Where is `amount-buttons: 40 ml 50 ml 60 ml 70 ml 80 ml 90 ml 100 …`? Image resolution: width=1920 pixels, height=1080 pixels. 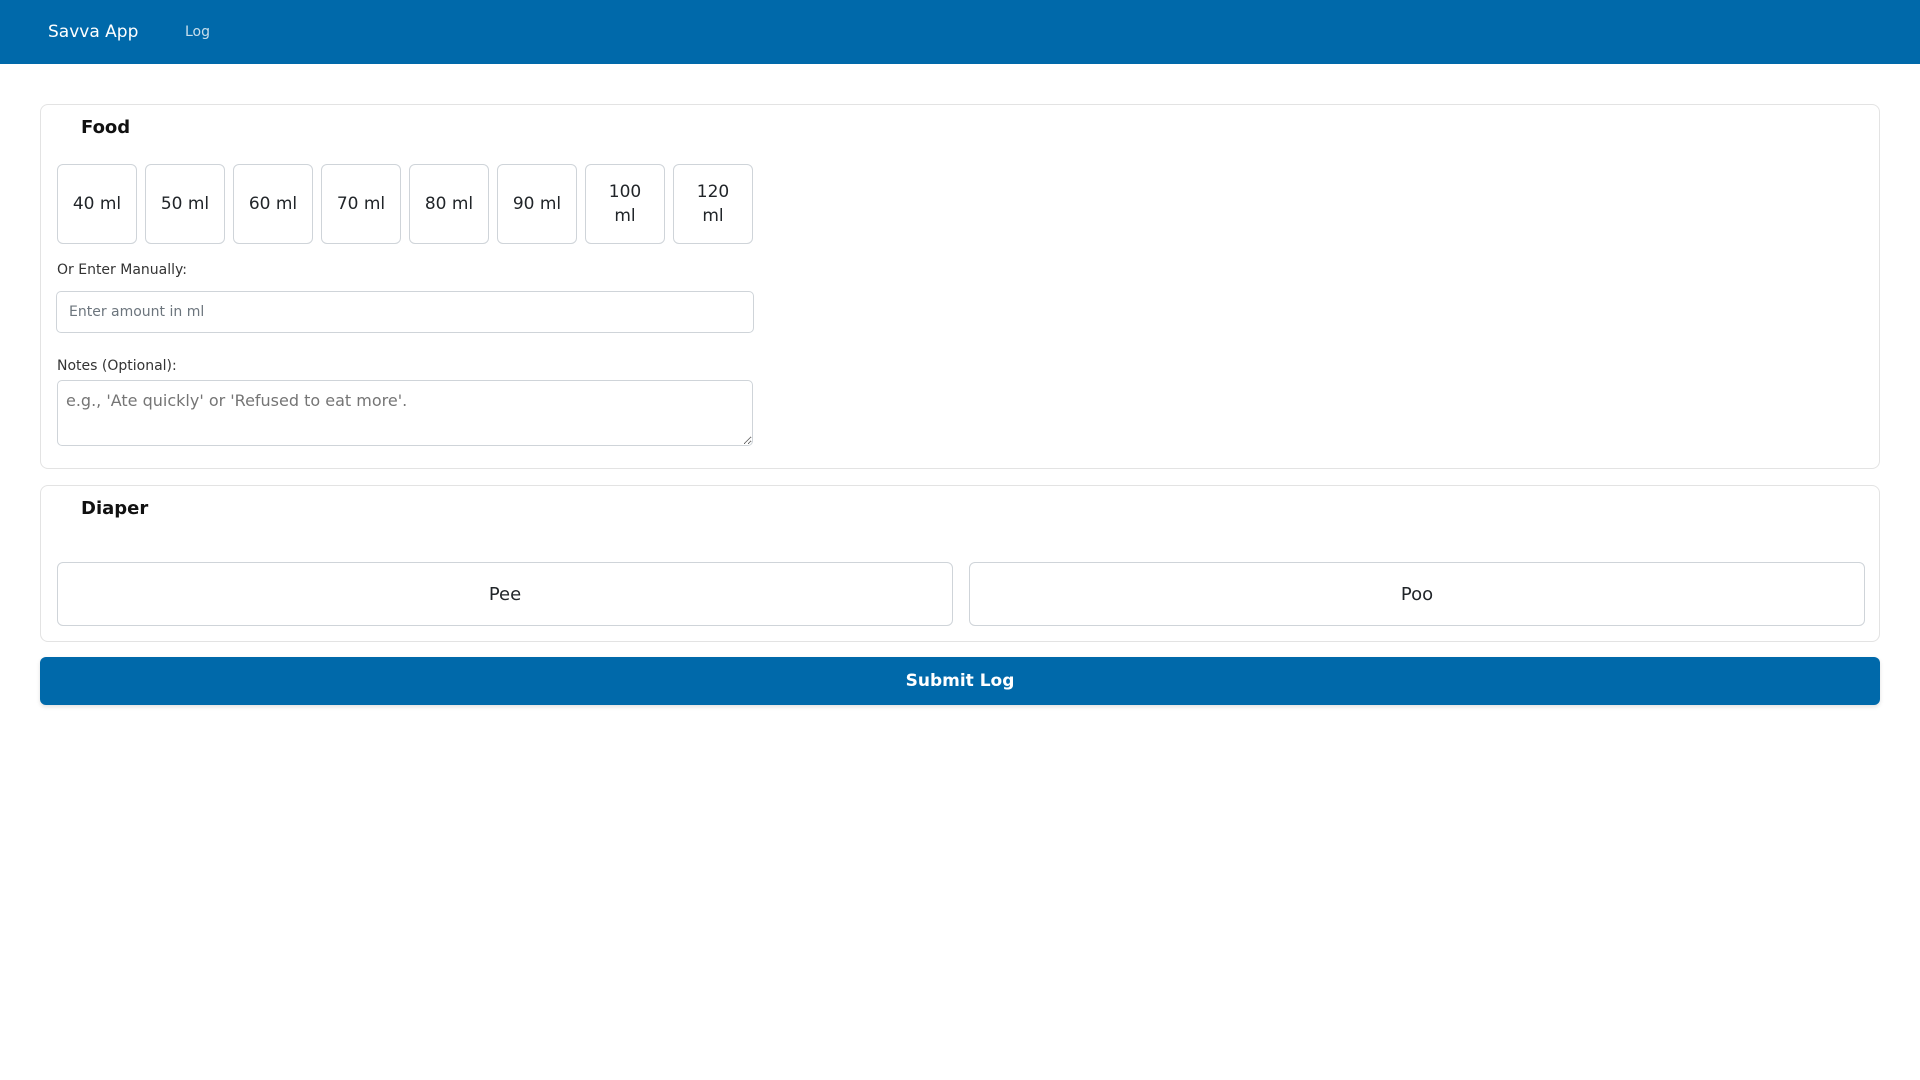 amount-buttons: 40 ml 50 ml 60 ml 70 ml 80 ml 90 ml 100 … is located at coordinates (405, 204).